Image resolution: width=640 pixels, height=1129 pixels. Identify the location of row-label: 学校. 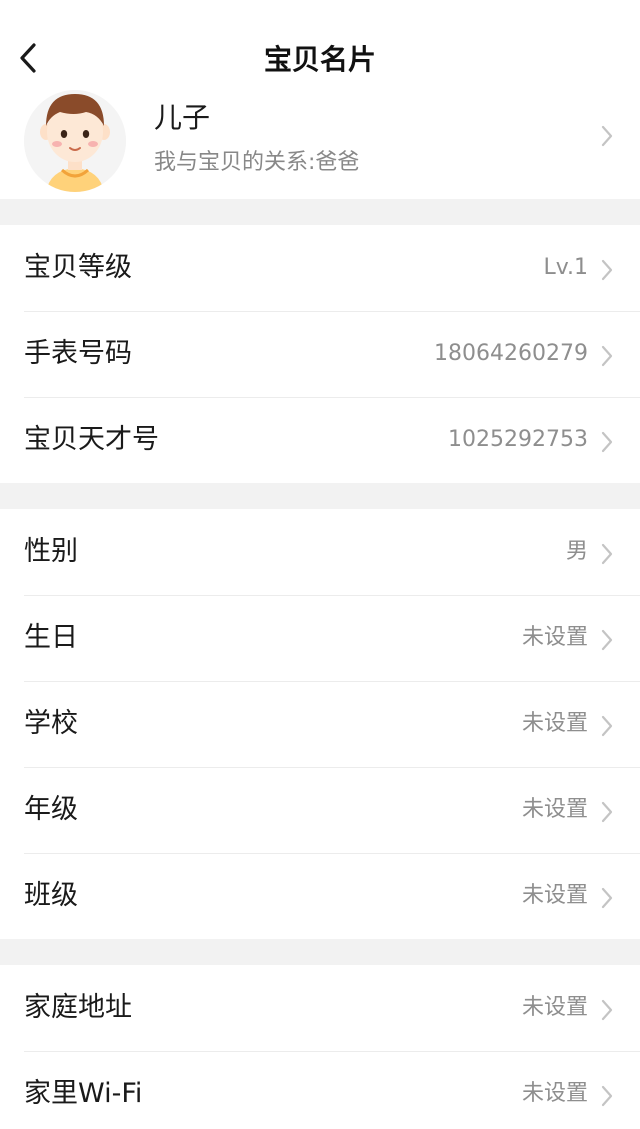
(51, 723).